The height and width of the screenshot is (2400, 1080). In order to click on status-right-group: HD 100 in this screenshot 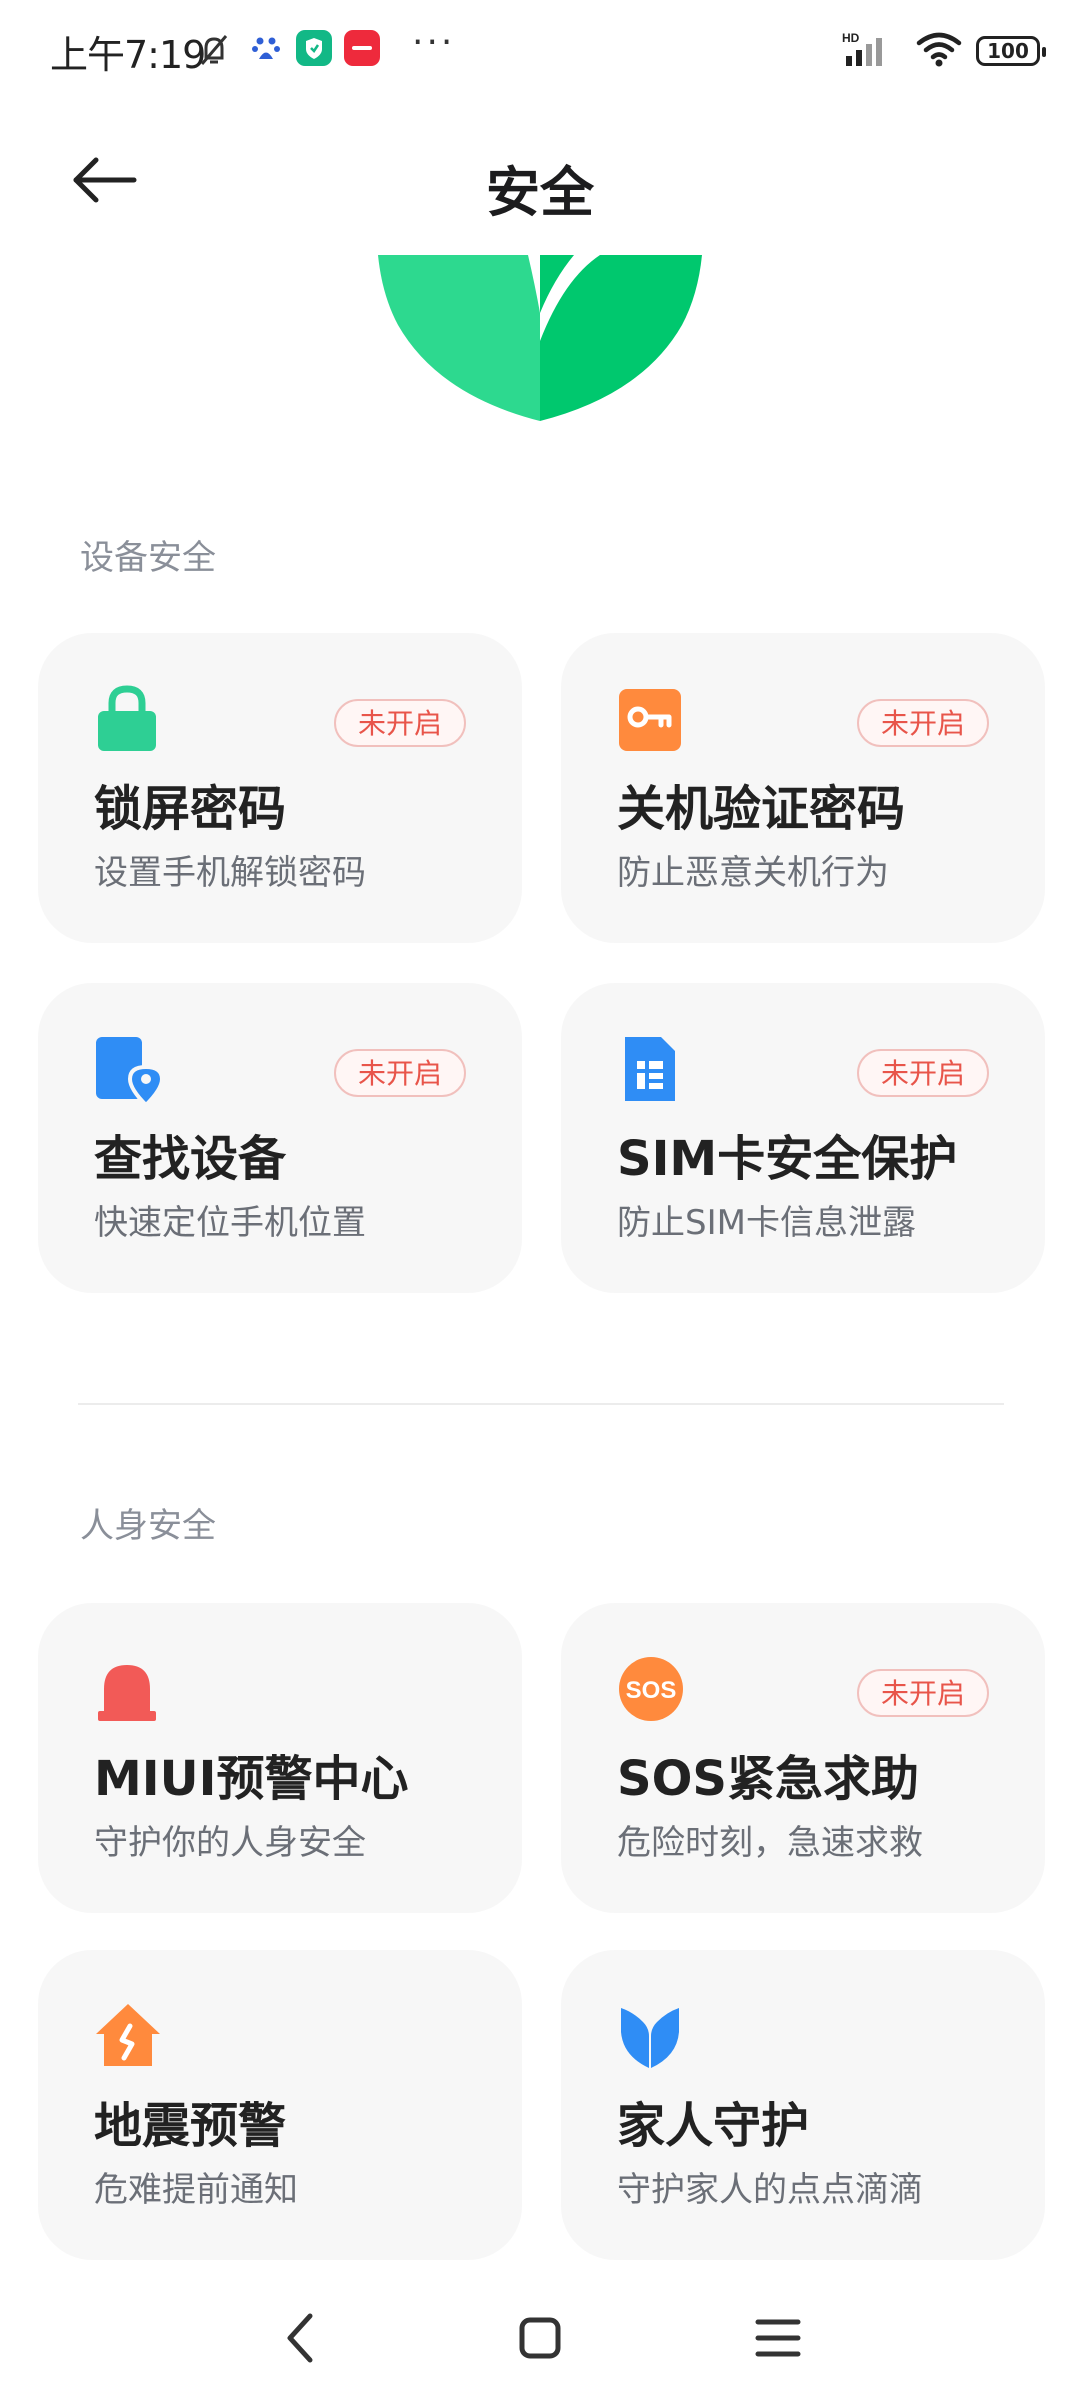, I will do `click(944, 51)`.